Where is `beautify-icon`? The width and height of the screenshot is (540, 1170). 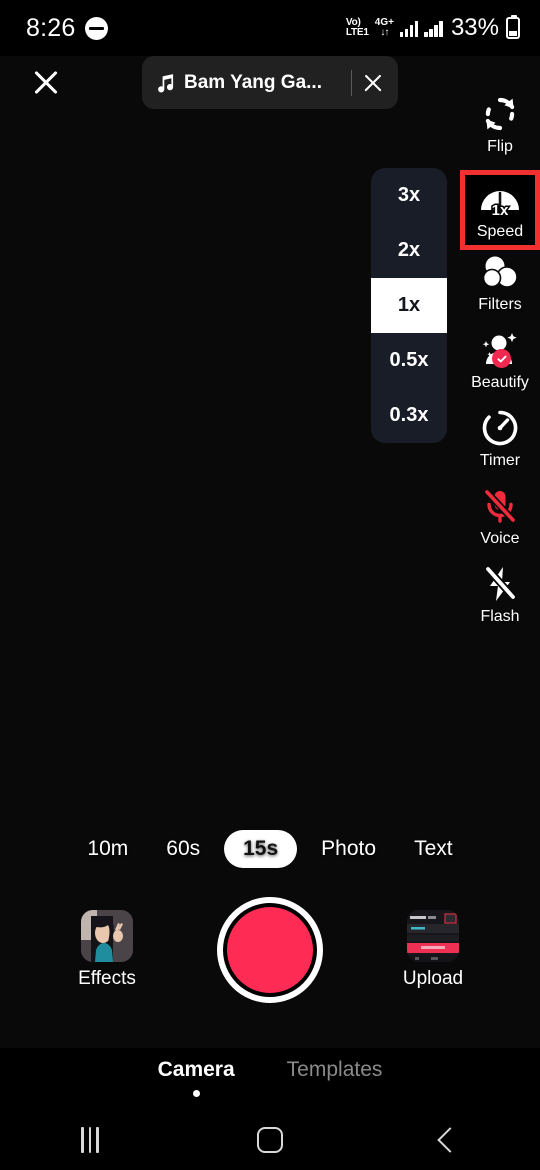 beautify-icon is located at coordinates (500, 350).